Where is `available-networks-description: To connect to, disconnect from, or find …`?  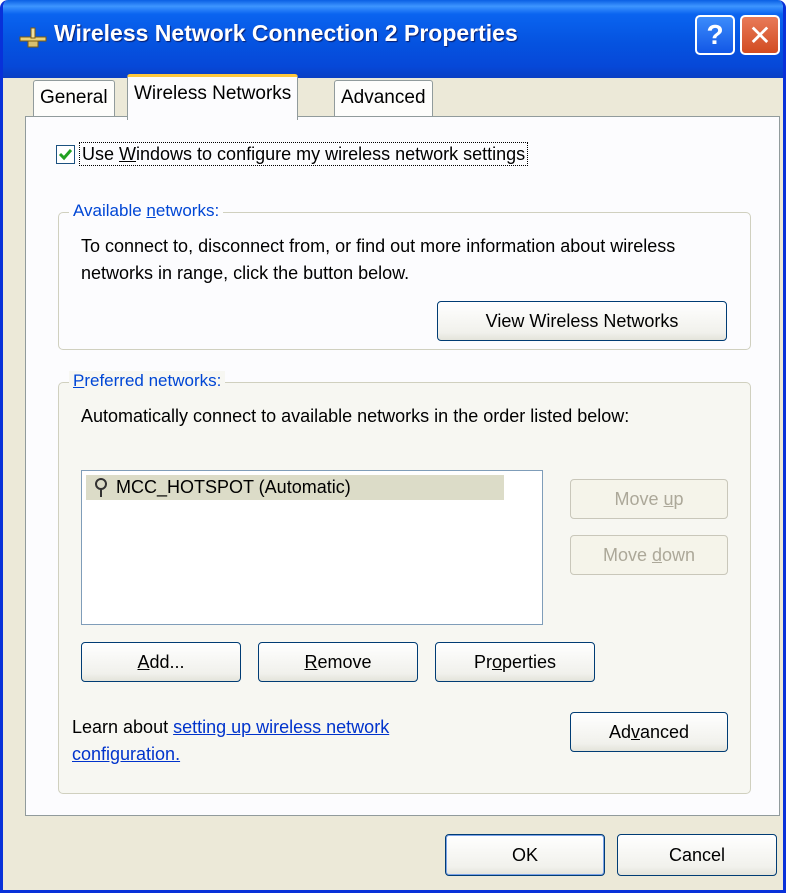
available-networks-description: To connect to, disconnect from, or find … is located at coordinates (378, 259).